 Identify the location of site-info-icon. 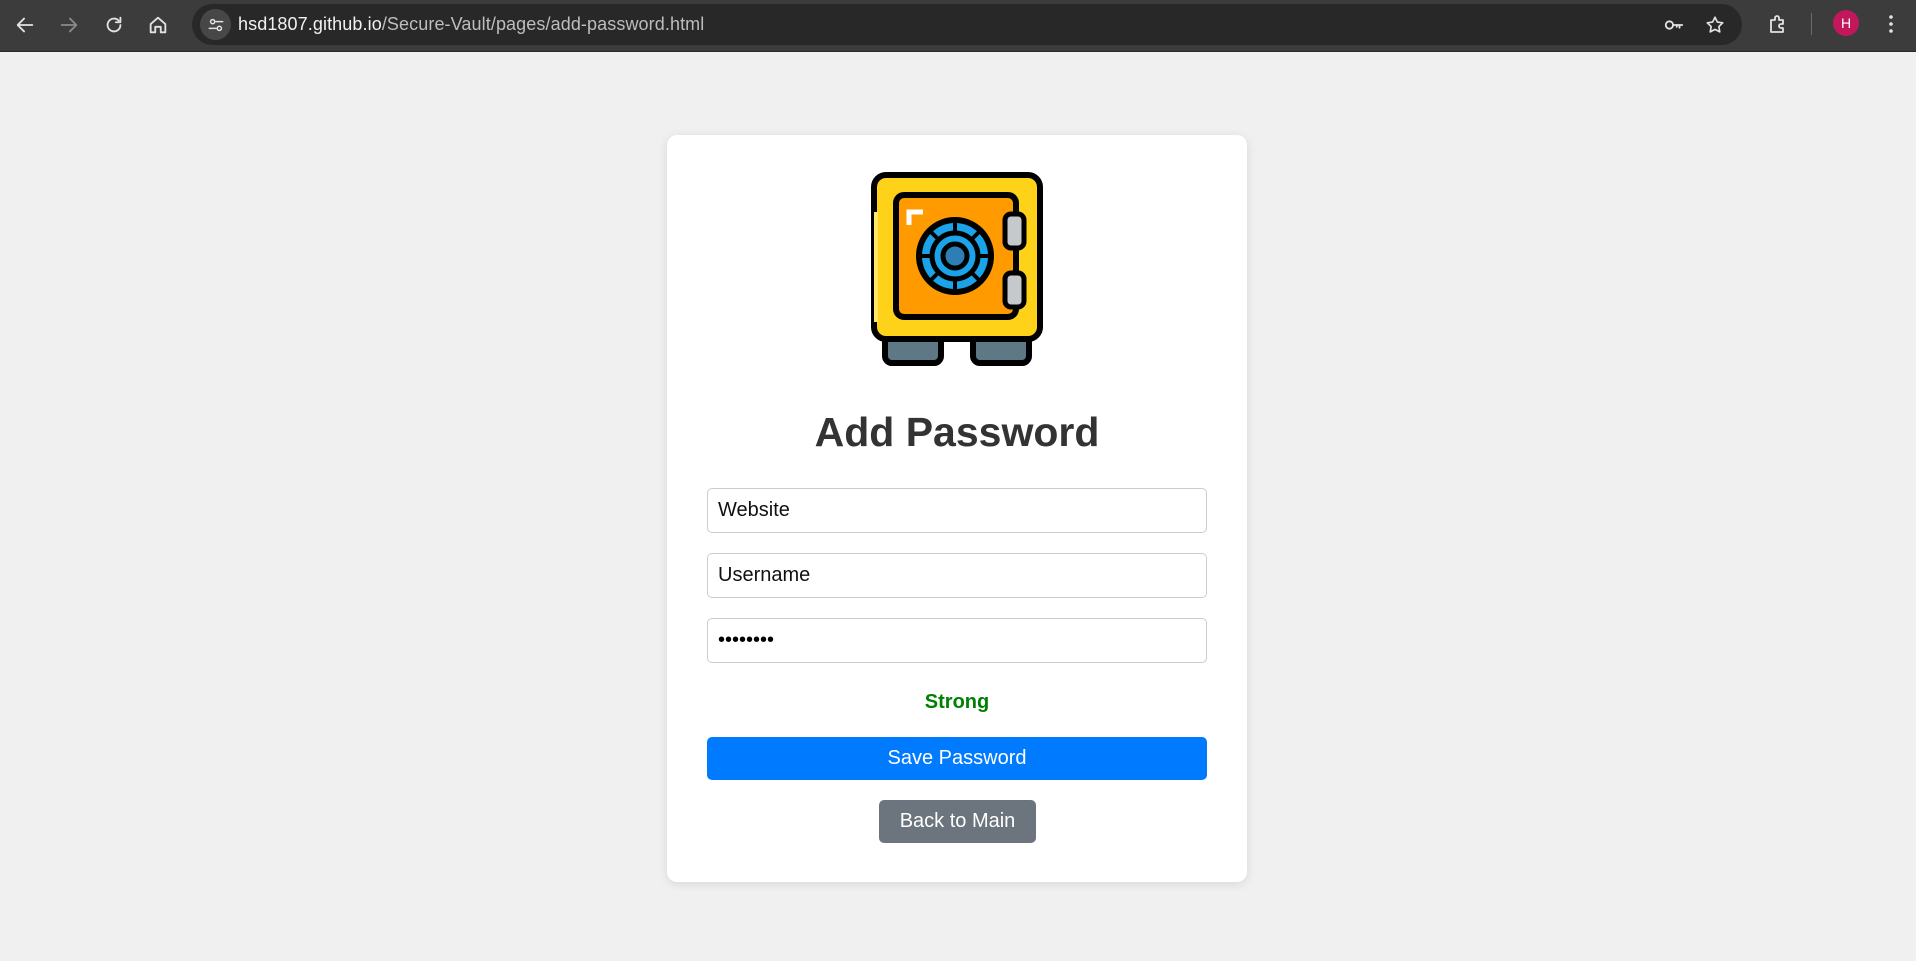
(215, 24).